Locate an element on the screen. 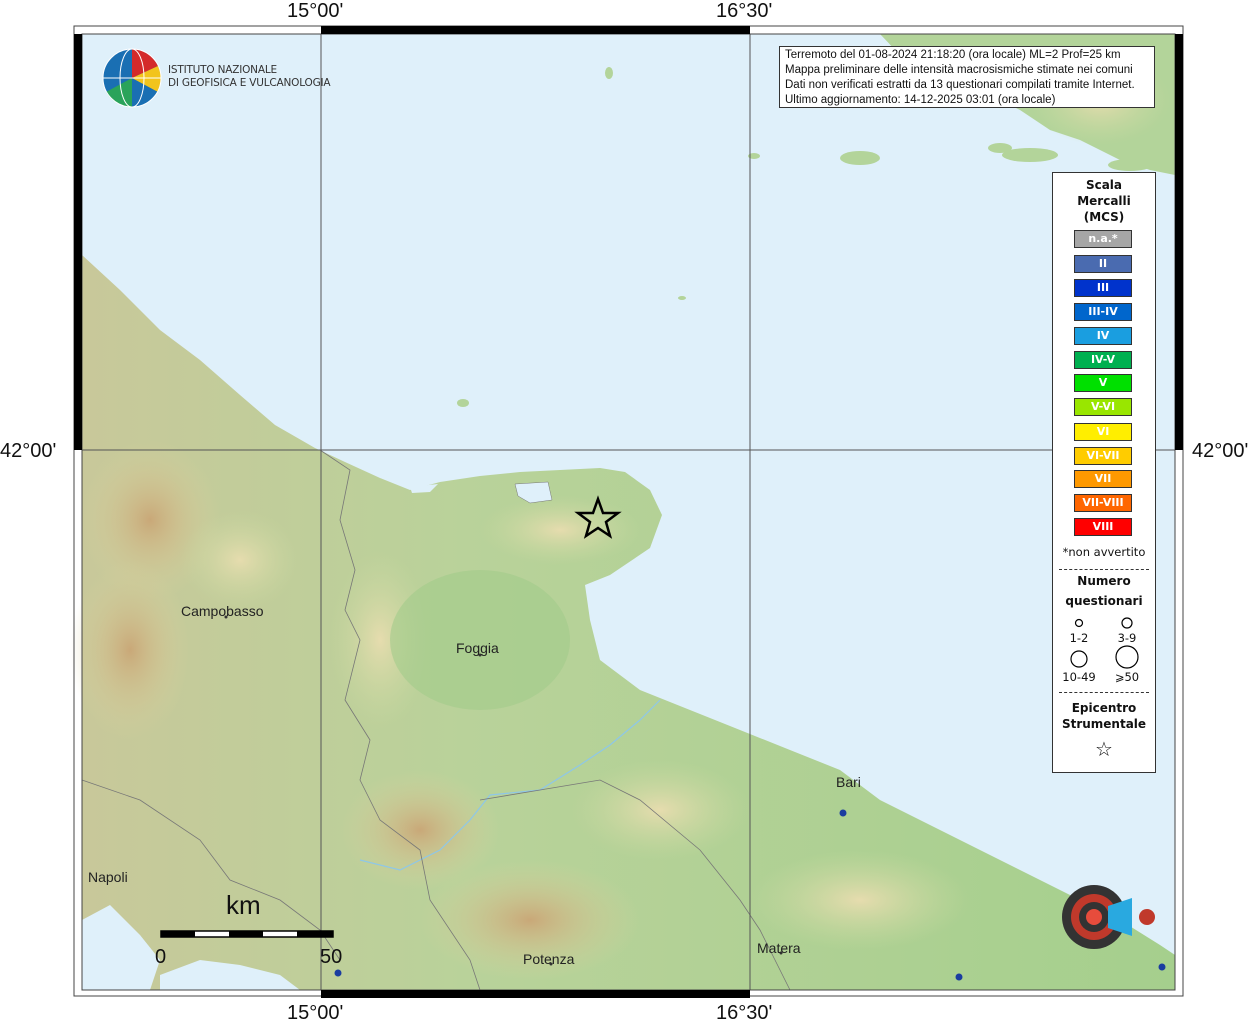 Image resolution: width=1256 pixels, height=1025 pixels. intensity-swatch: VI is located at coordinates (1103, 432).